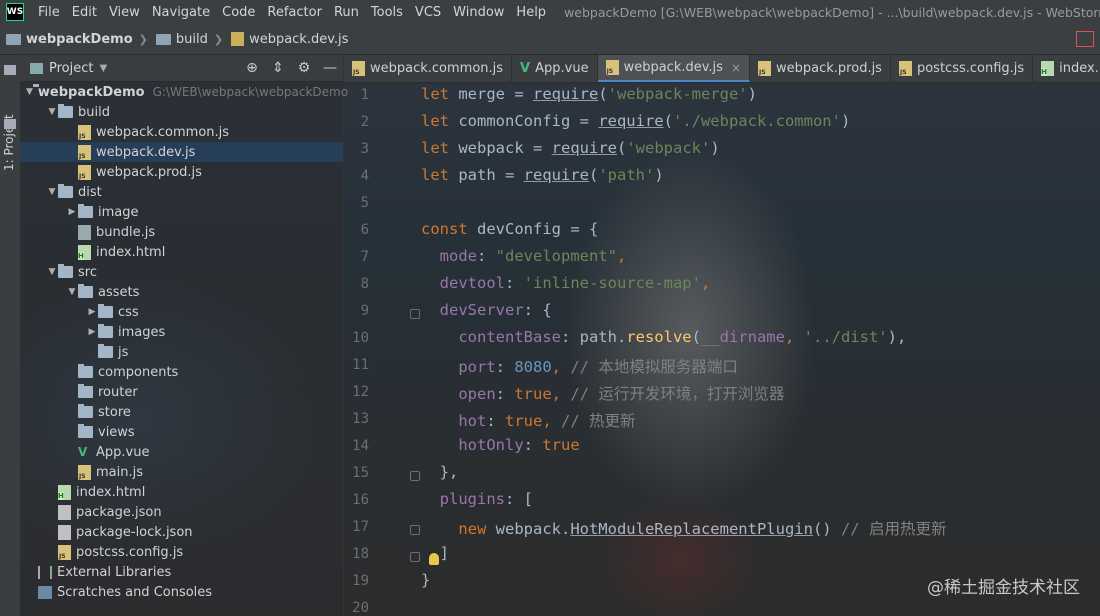 Image resolution: width=1100 pixels, height=616 pixels. I want to click on code-token: :, so click(533, 445).